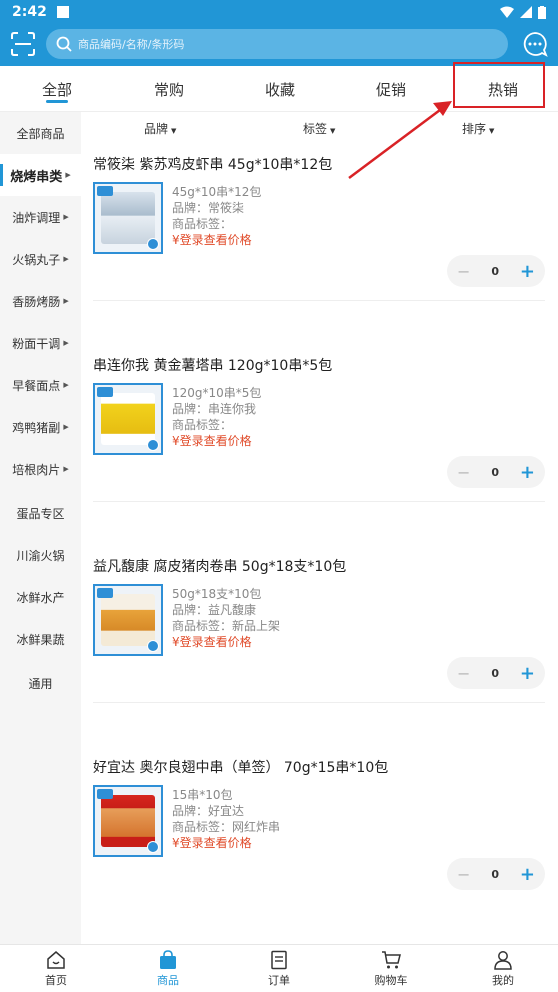 The image size is (558, 992). What do you see at coordinates (279, 968) in the screenshot?
I see `nav-orders: 订单` at bounding box center [279, 968].